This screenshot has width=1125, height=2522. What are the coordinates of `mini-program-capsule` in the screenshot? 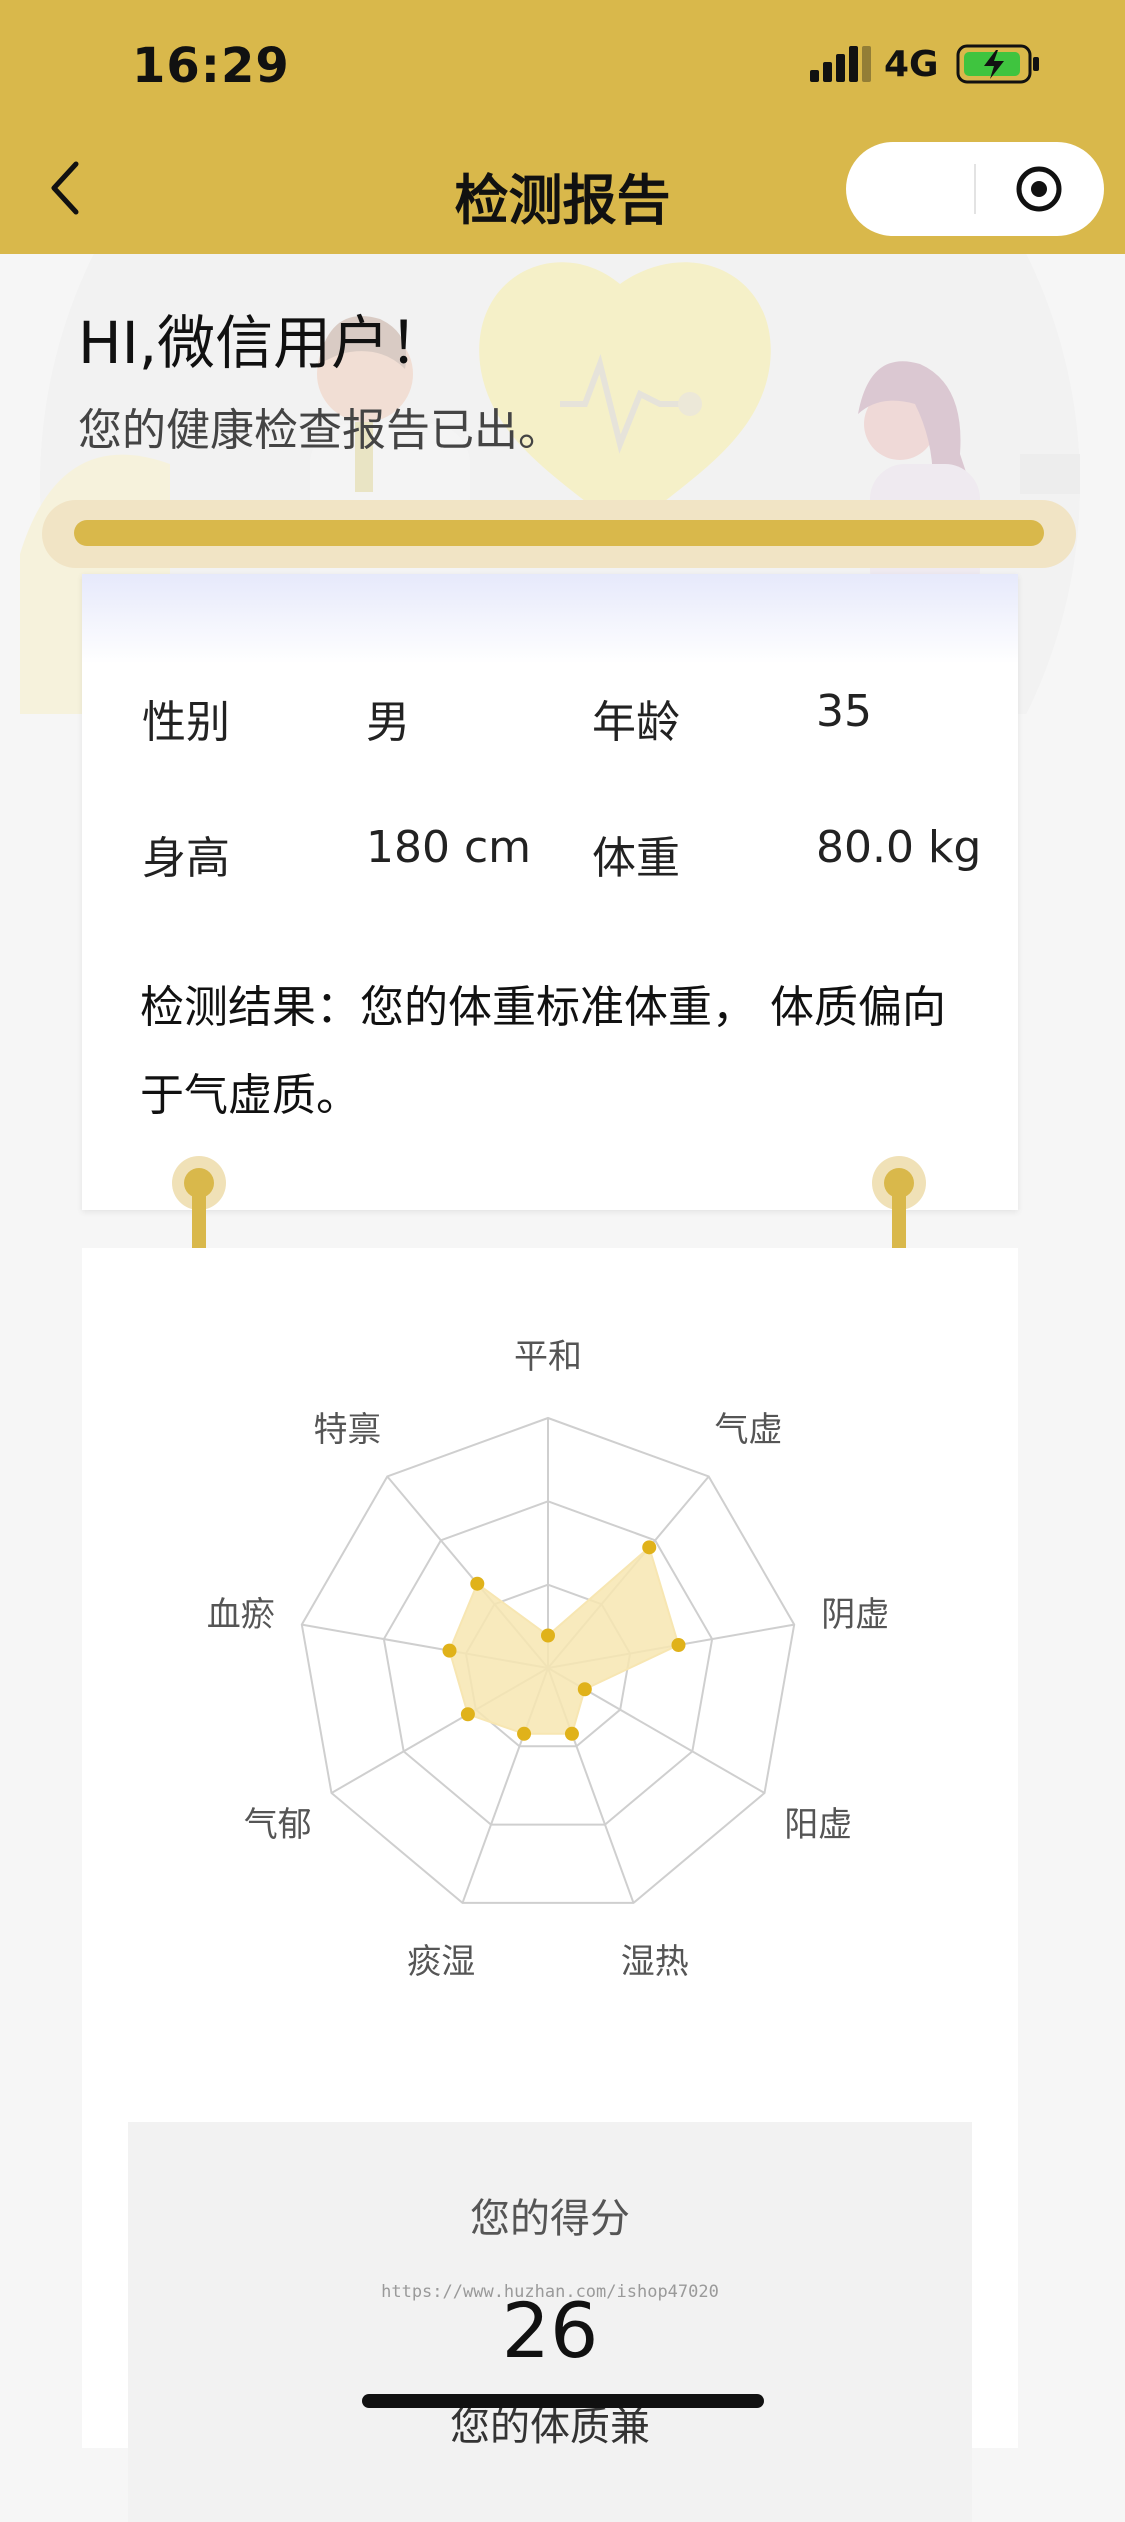 It's located at (975, 189).